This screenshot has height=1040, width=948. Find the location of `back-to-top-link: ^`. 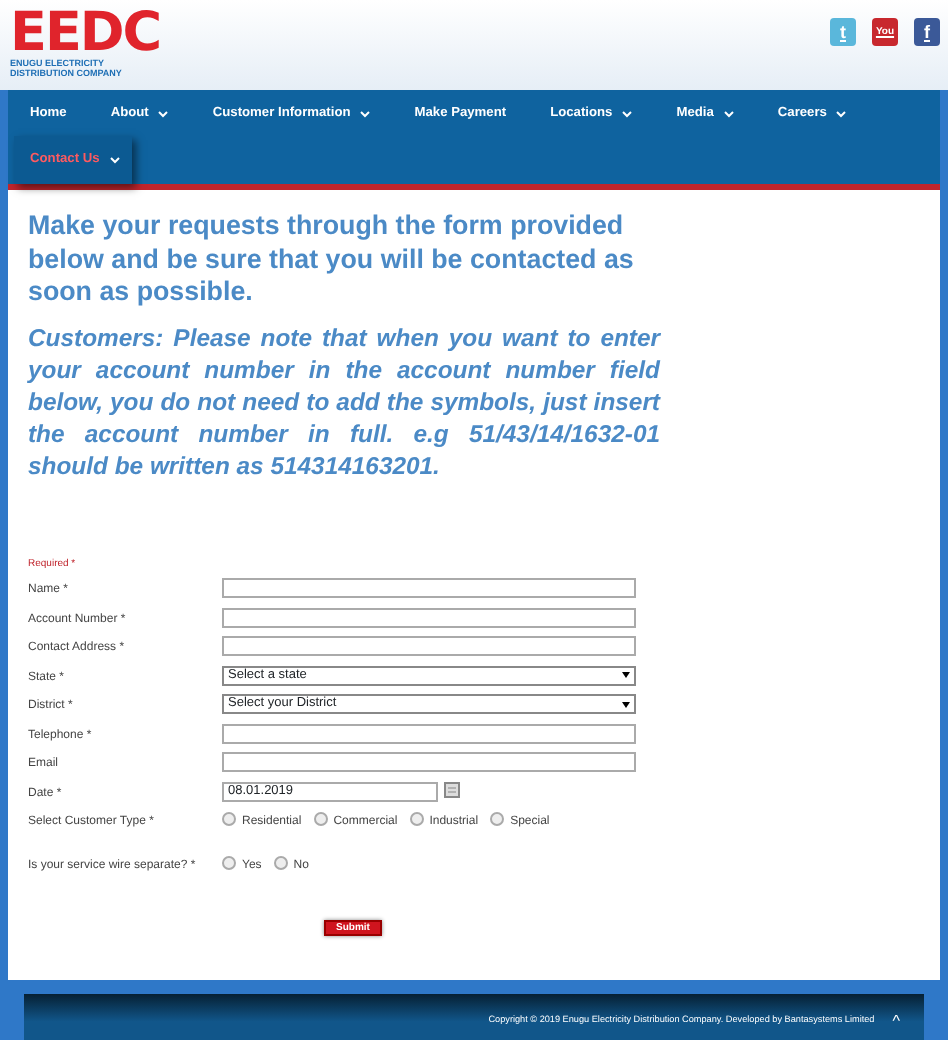

back-to-top-link: ^ is located at coordinates (896, 1021).